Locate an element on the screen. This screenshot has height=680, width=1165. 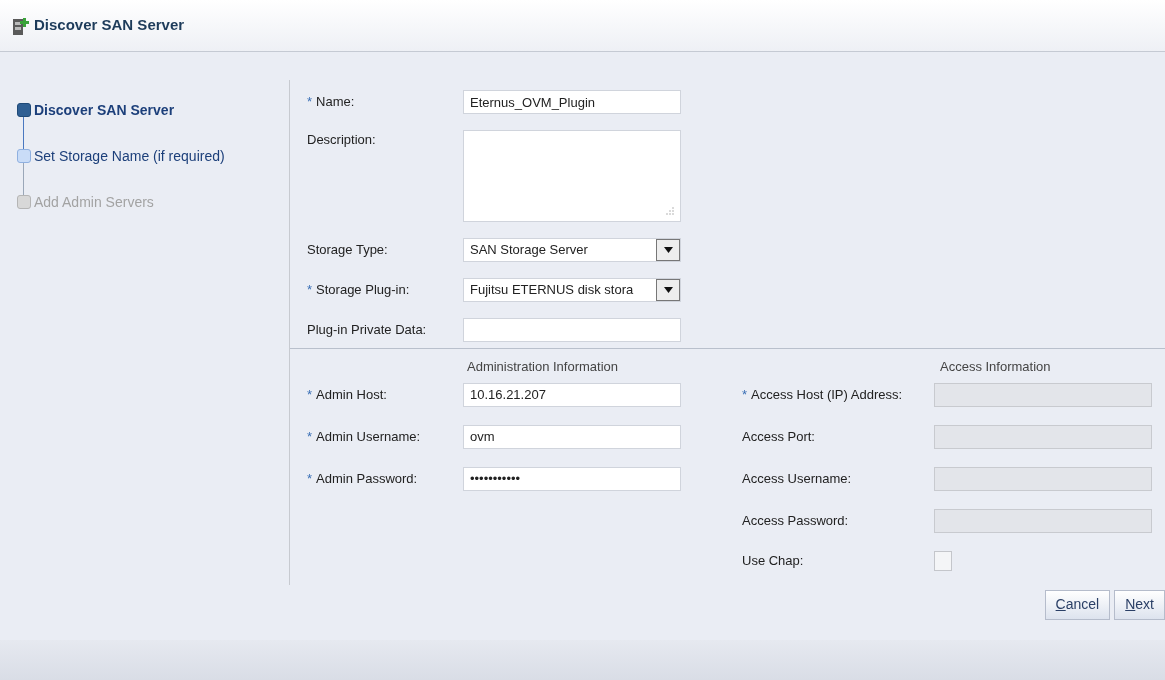
field-label: Access Port: is located at coordinates (778, 436).